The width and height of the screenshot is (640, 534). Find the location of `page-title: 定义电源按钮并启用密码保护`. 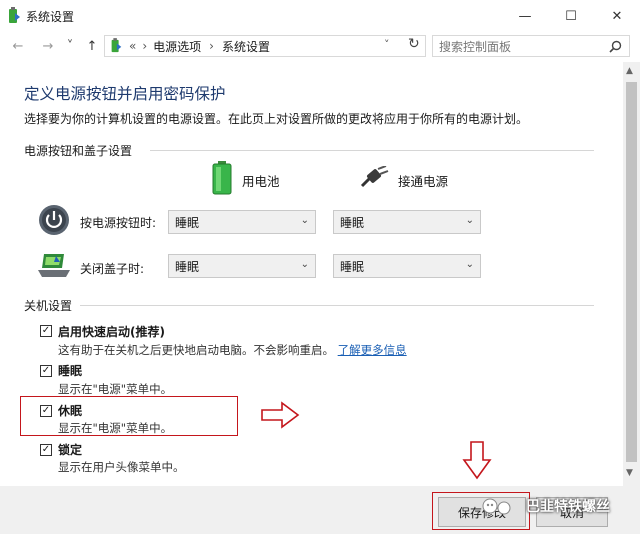

page-title: 定义电源按钮并启用密码保护 is located at coordinates (125, 94).